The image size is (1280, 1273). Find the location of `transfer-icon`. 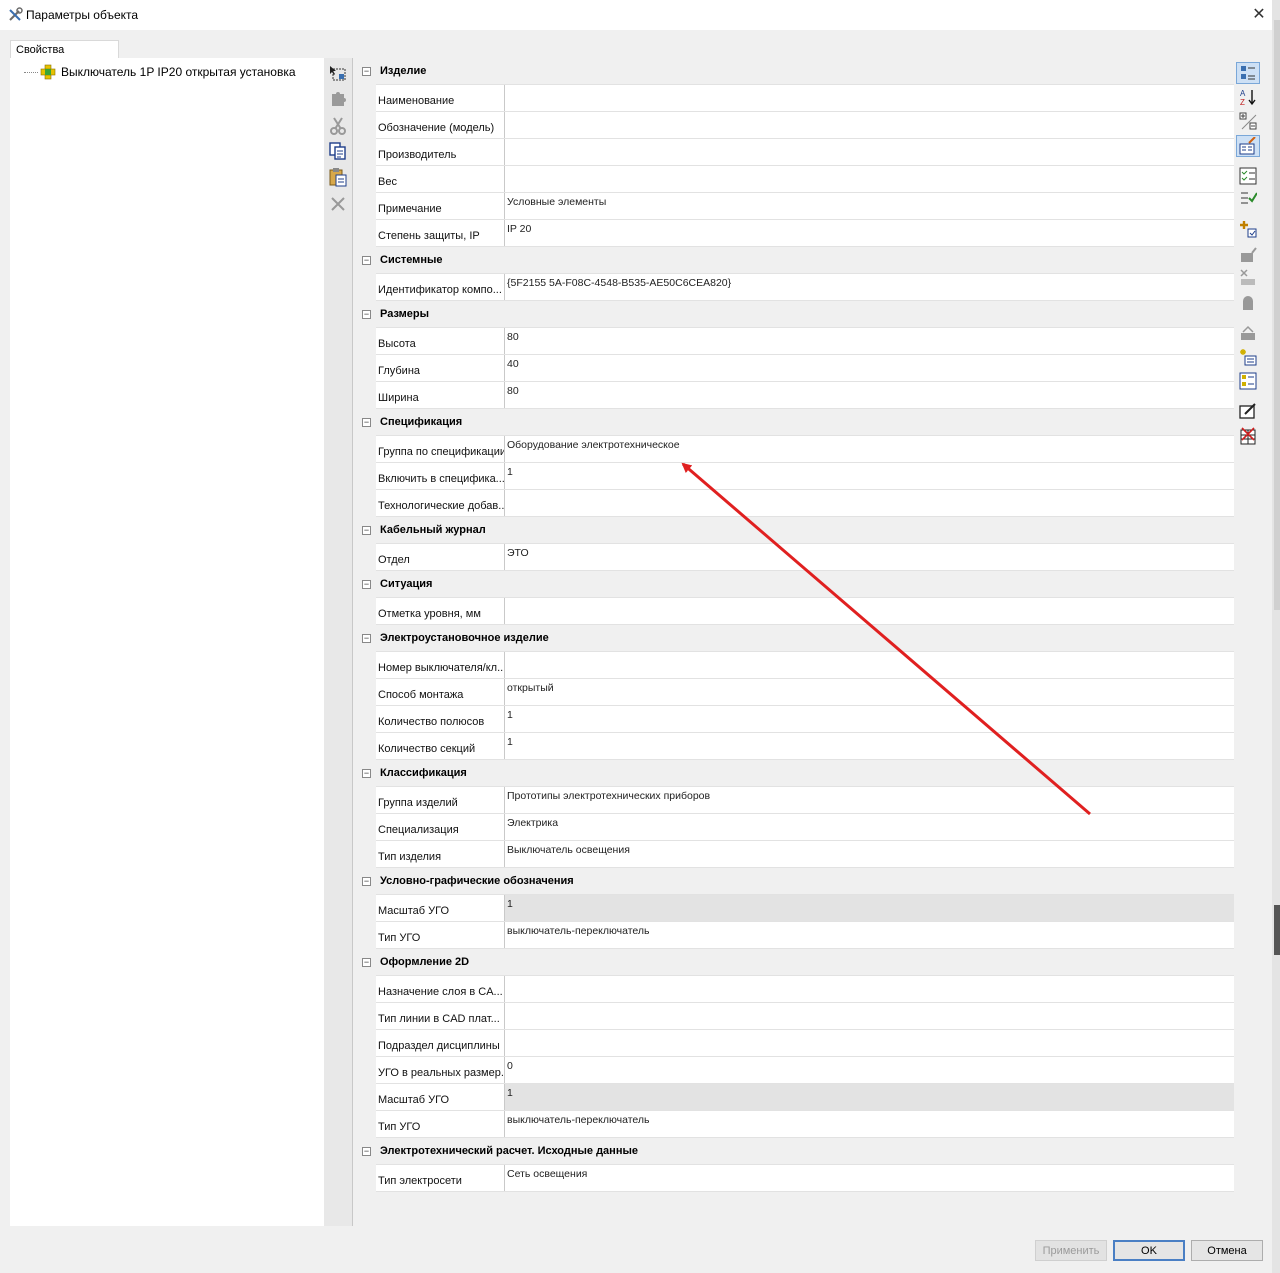

transfer-icon is located at coordinates (1248, 333).